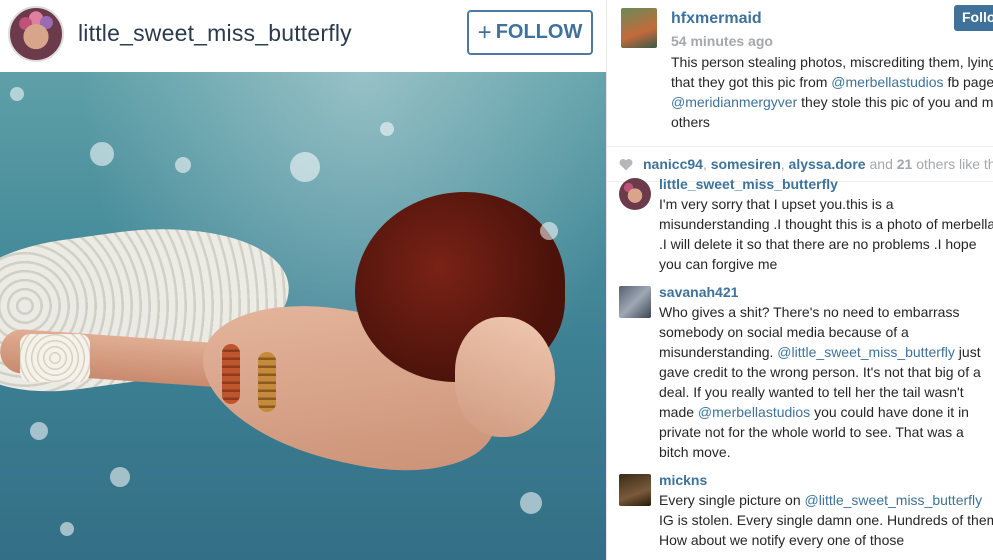 This screenshot has width=993, height=560. I want to click on caption-line: others, so click(690, 122).